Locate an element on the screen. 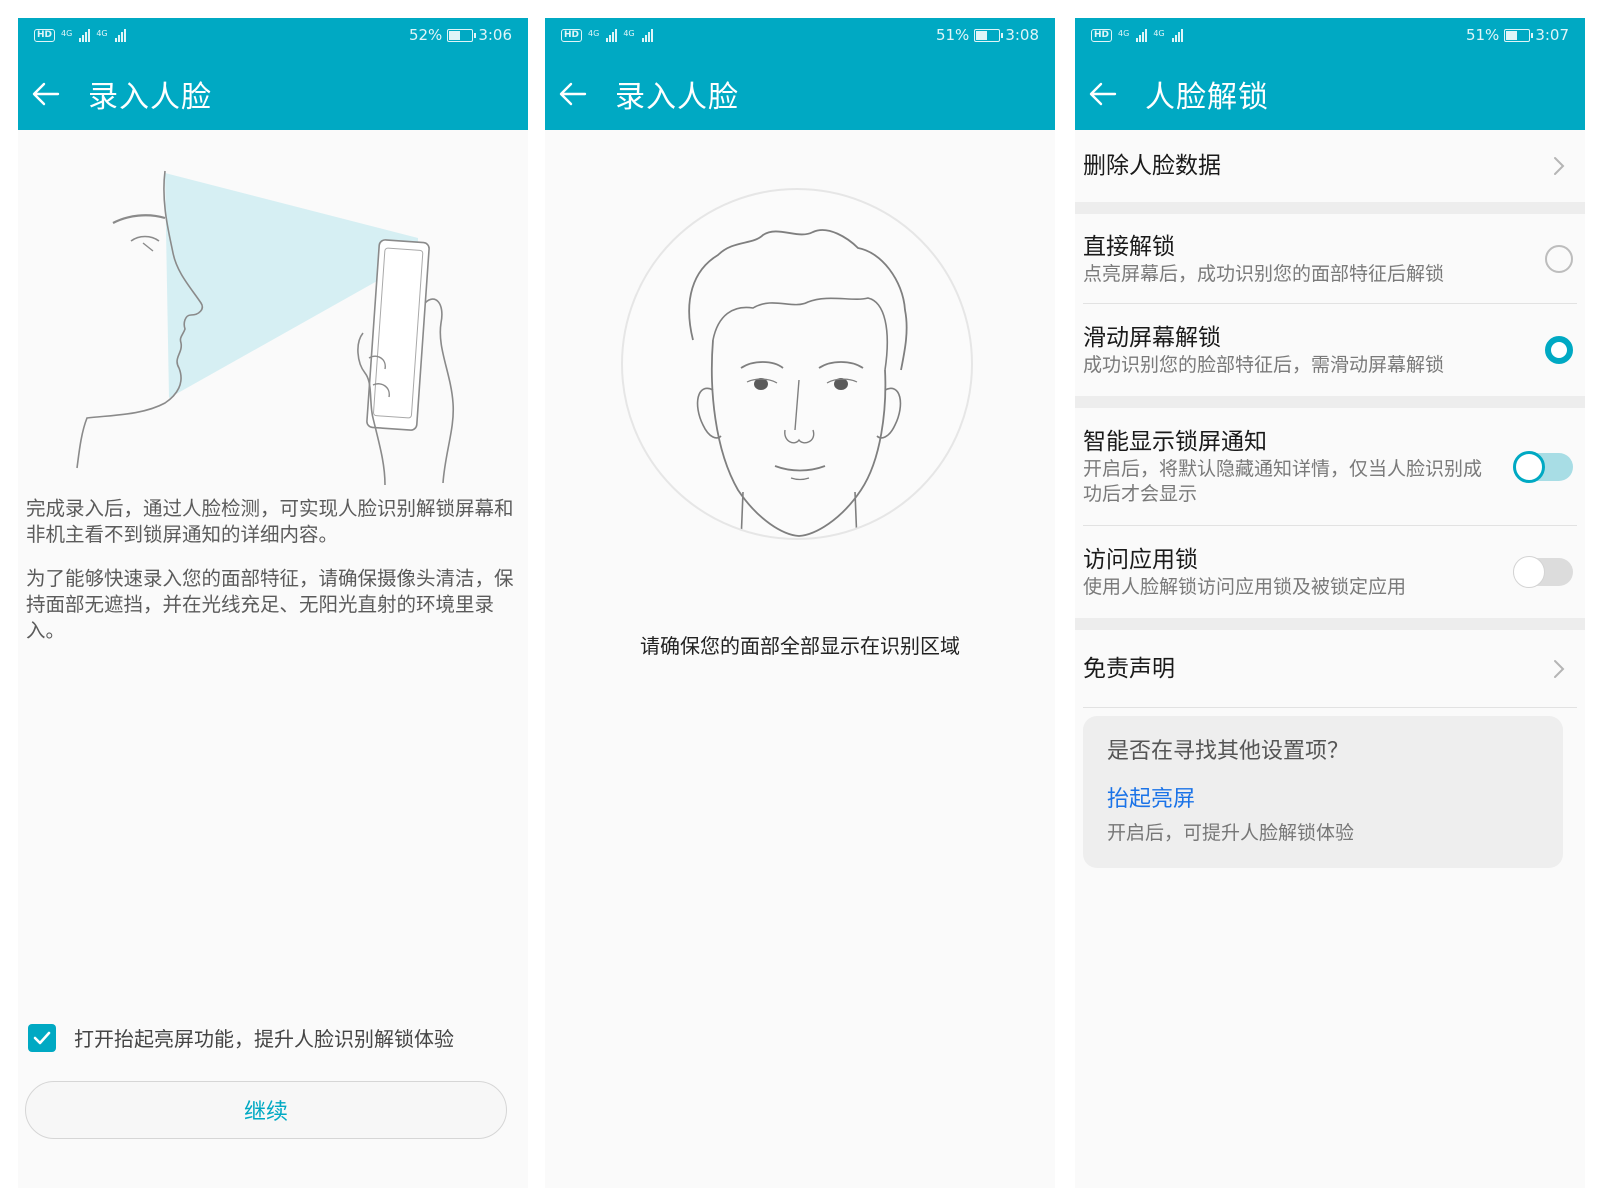 The image size is (1600, 1200). status-bar: HD 4G 4G 51% 3:08 is located at coordinates (800, 35).